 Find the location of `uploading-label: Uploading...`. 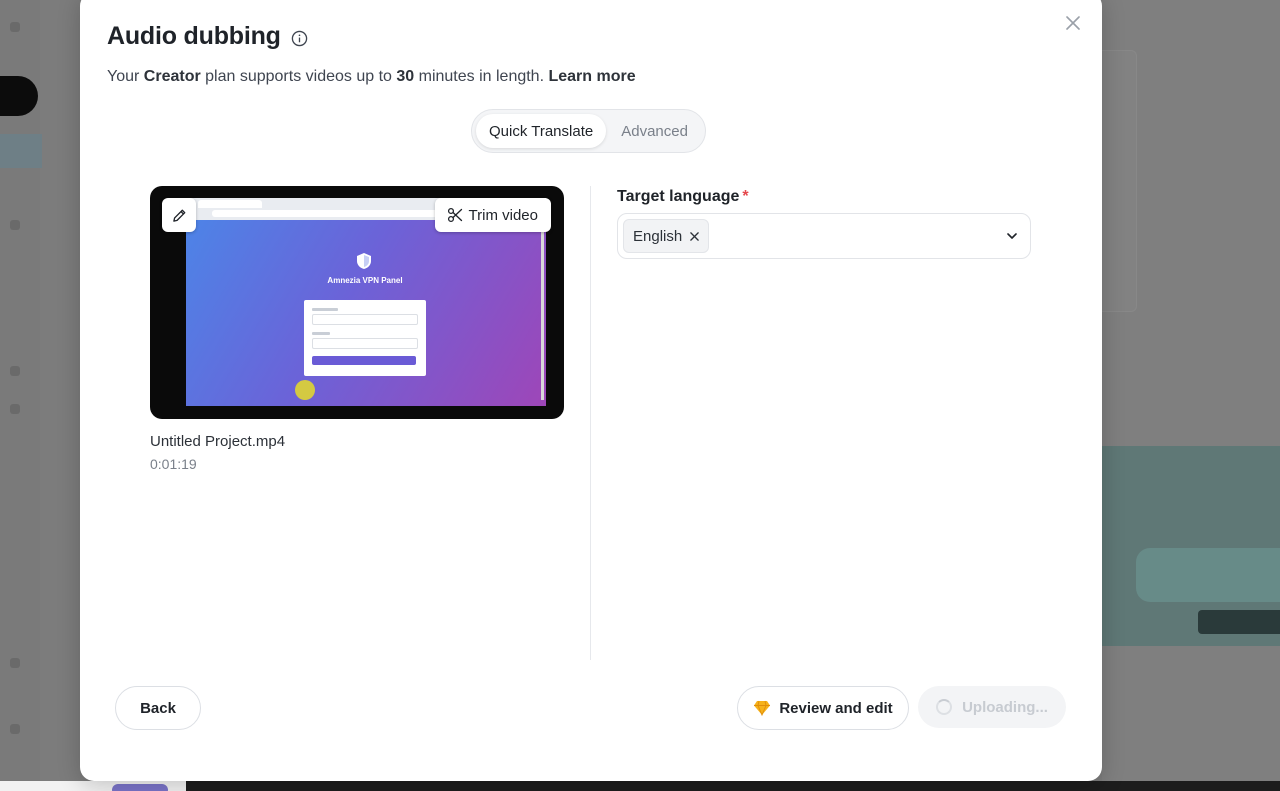

uploading-label: Uploading... is located at coordinates (1005, 707).